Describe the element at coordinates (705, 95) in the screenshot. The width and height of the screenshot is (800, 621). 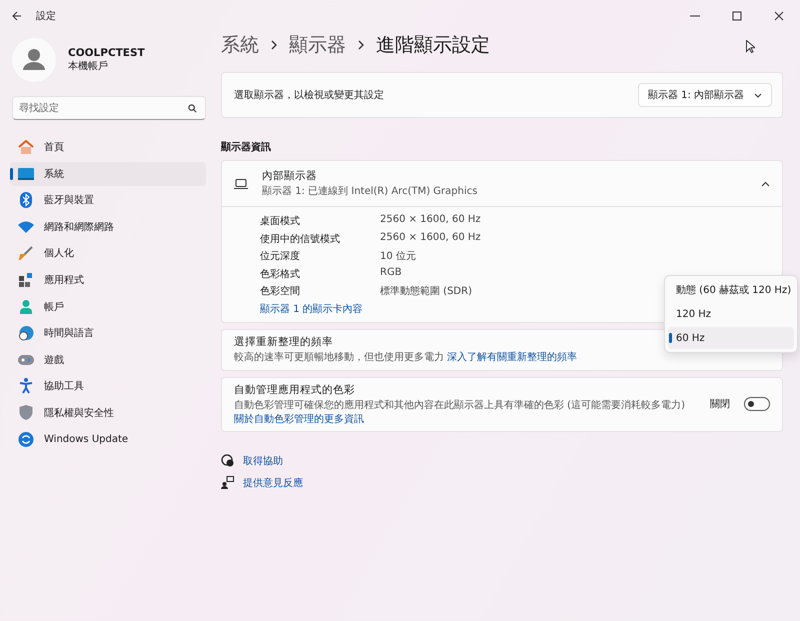
I see `display-dropdown: 顯示器 1: 內部顯示器` at that location.